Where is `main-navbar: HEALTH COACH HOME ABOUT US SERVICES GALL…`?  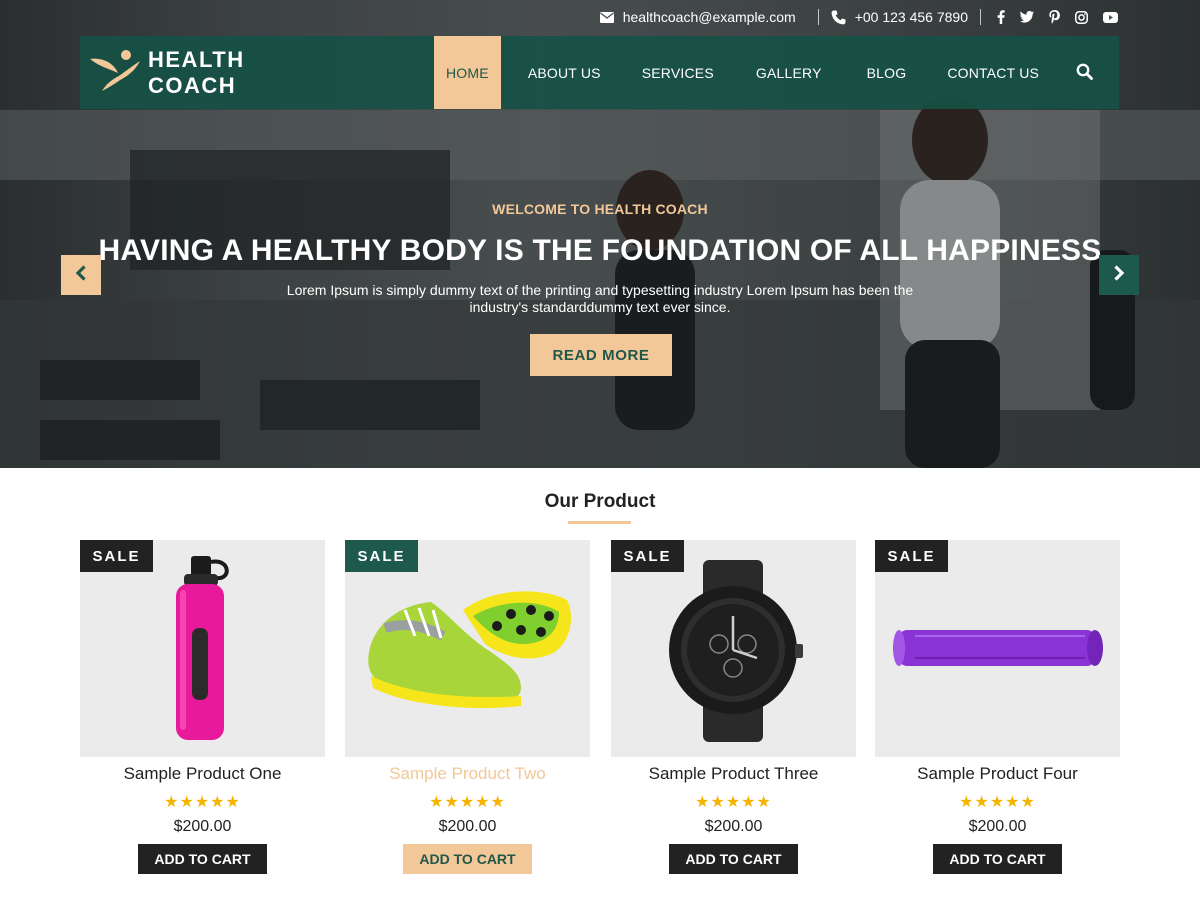 main-navbar: HEALTH COACH HOME ABOUT US SERVICES GALL… is located at coordinates (599, 72).